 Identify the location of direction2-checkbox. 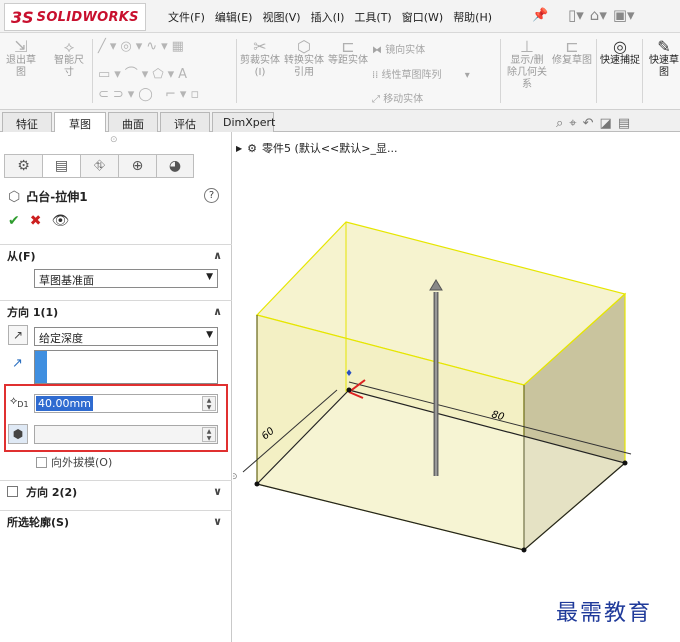
(12, 491).